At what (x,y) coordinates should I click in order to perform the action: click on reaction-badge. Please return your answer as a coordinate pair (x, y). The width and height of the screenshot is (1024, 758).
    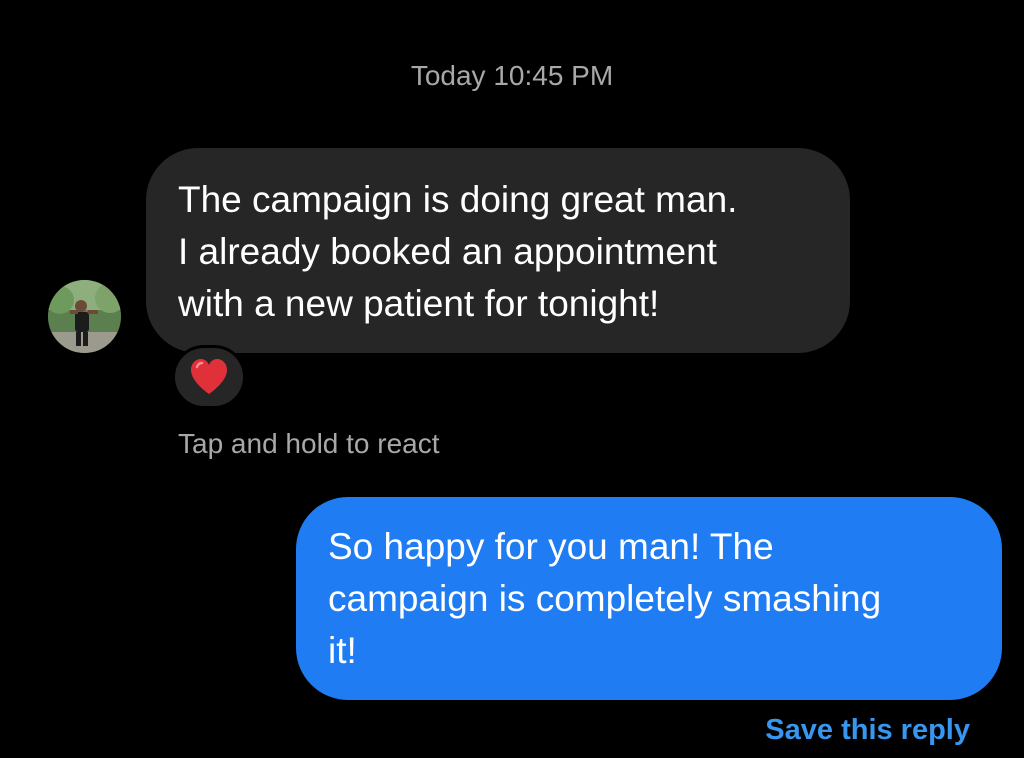
    Looking at the image, I should click on (209, 377).